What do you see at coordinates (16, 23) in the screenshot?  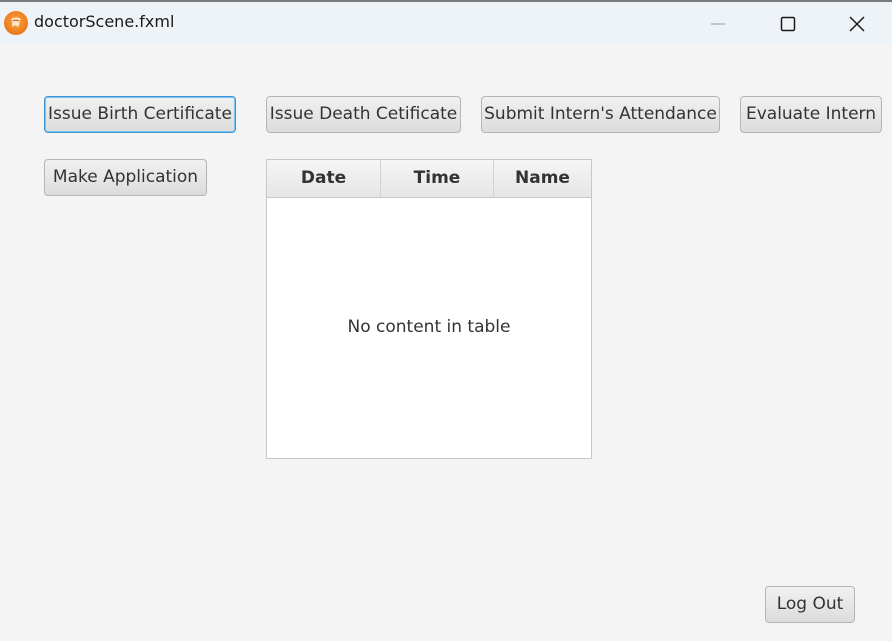 I see `javafx-icon` at bounding box center [16, 23].